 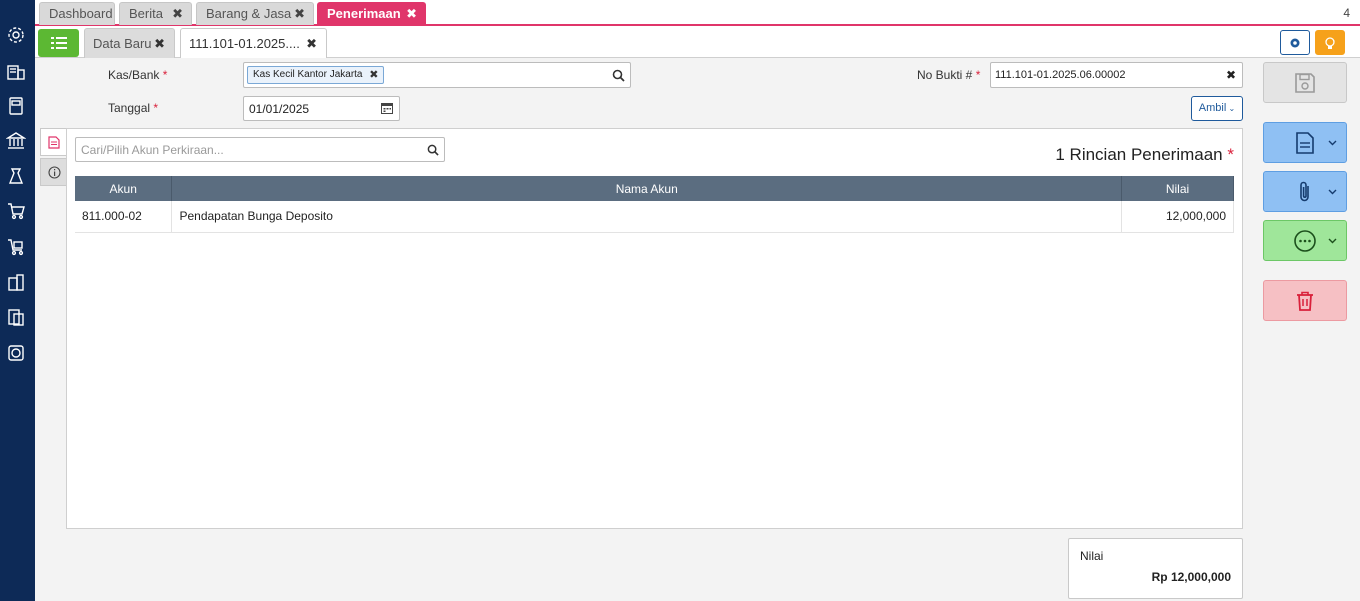 What do you see at coordinates (249, 13) in the screenshot?
I see `tab-barang-jasa-label: Barang & Jasa` at bounding box center [249, 13].